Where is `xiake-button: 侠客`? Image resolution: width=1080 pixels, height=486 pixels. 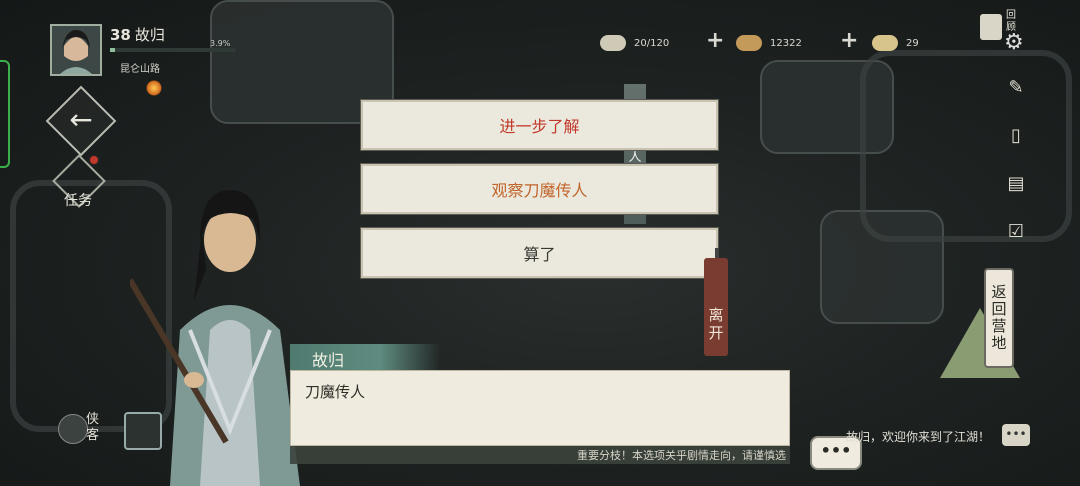
xiake-button: 侠客 is located at coordinates (83, 429).